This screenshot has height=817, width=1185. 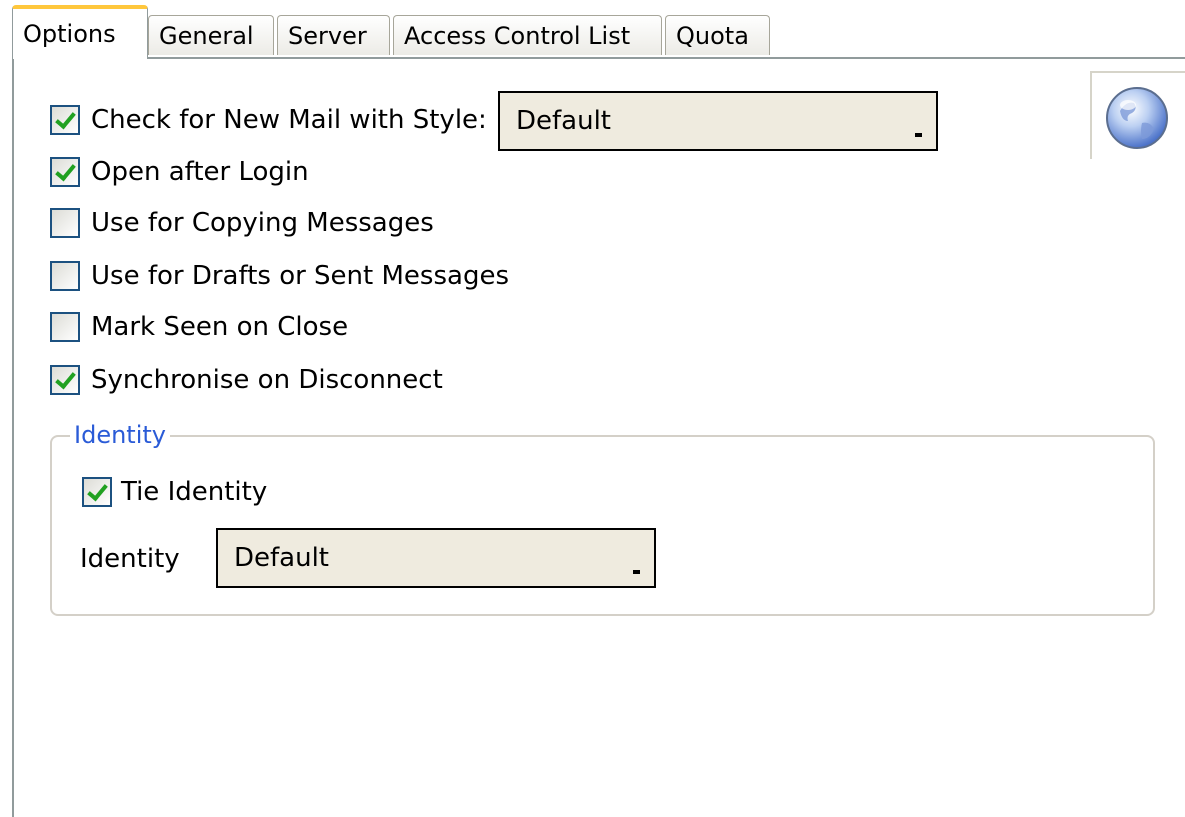 I want to click on identity-group-legend: Identity, so click(x=120, y=435).